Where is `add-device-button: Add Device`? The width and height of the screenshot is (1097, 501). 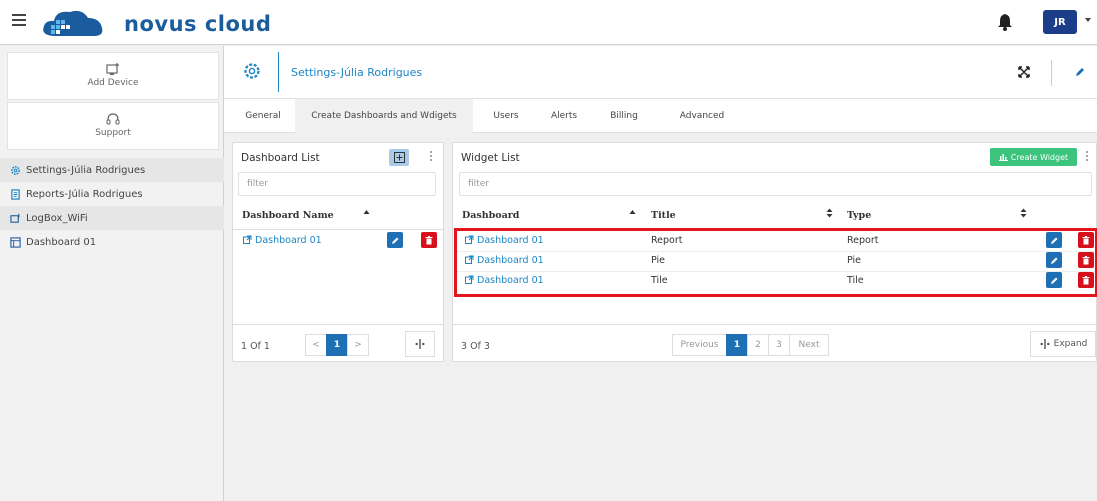
add-device-button: Add Device is located at coordinates (113, 76).